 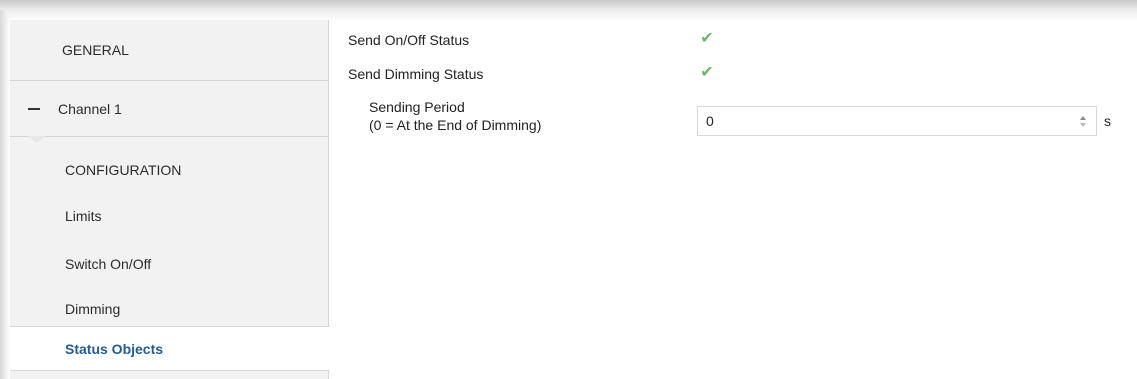 What do you see at coordinates (169, 309) in the screenshot?
I see `sidebar-item-dimming: Dimming` at bounding box center [169, 309].